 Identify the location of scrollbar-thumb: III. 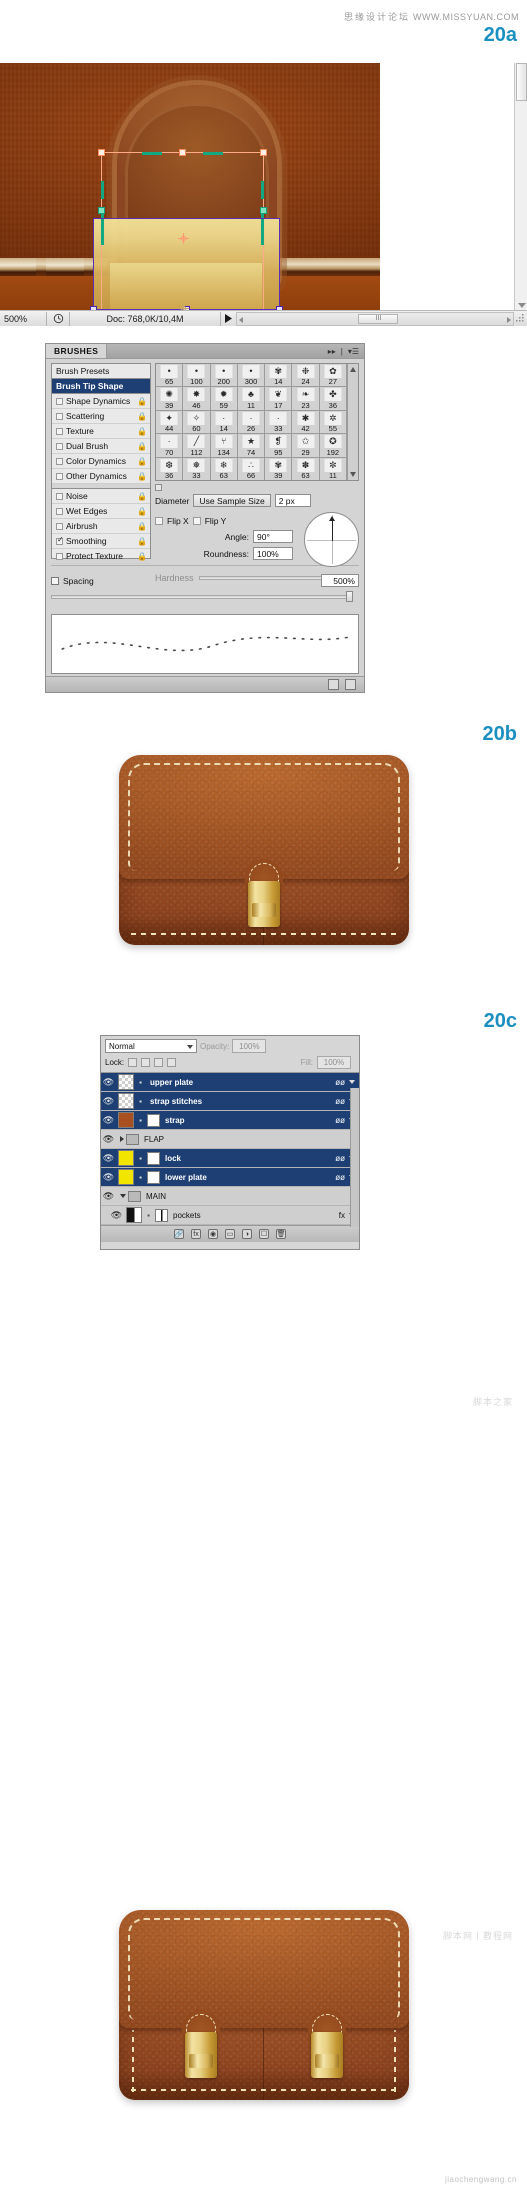
(378, 318).